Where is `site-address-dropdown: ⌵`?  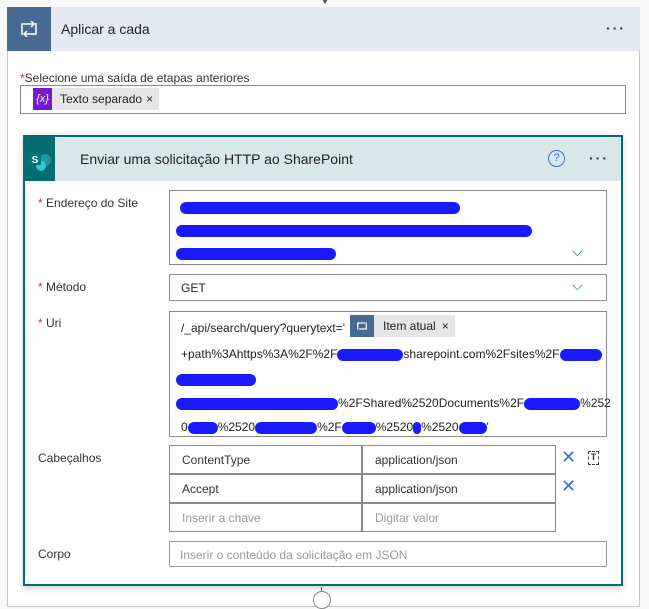 site-address-dropdown: ⌵ is located at coordinates (388, 227).